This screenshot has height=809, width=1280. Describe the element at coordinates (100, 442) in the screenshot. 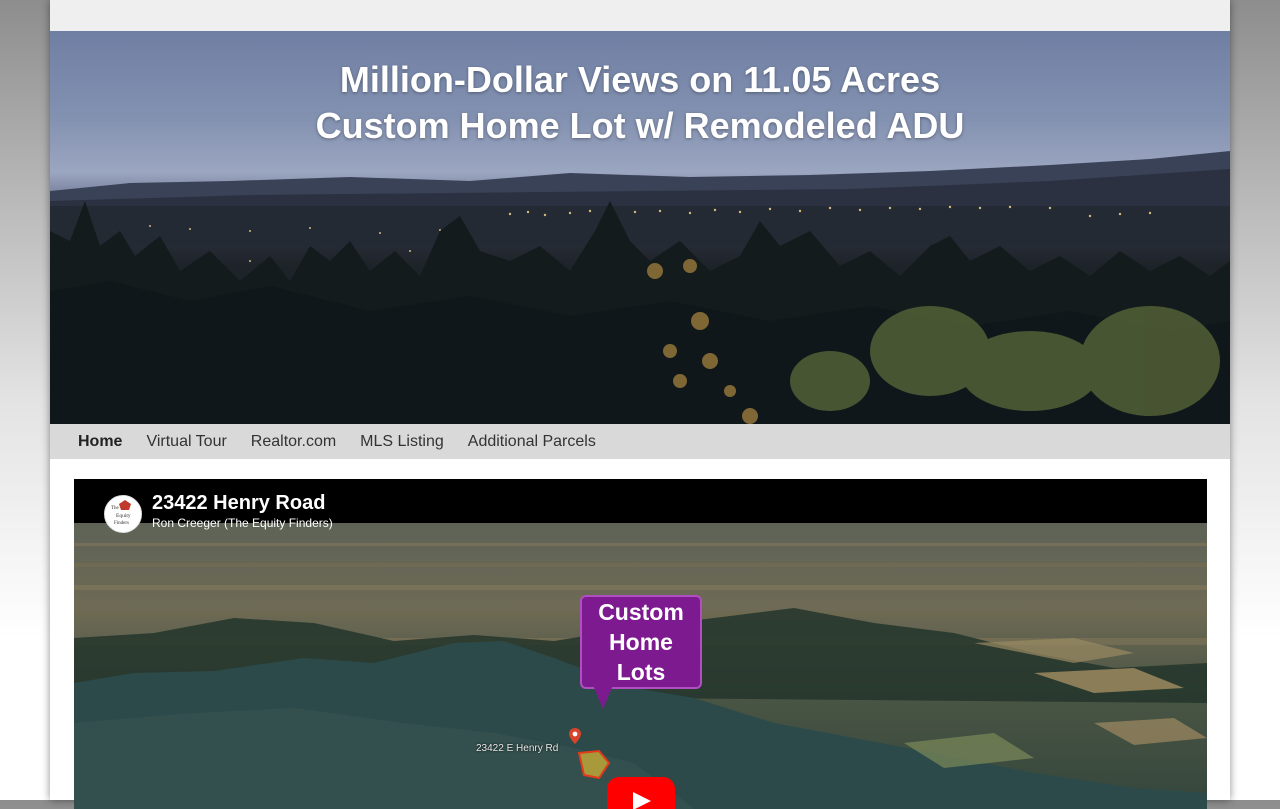

I see `nav-item-home: Home` at that location.